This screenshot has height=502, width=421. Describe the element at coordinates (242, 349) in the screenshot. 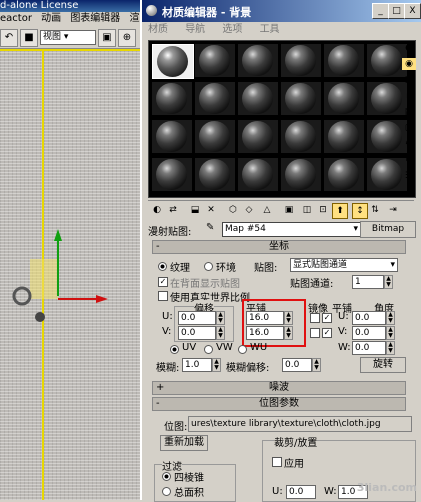

I see `wu-radio` at that location.